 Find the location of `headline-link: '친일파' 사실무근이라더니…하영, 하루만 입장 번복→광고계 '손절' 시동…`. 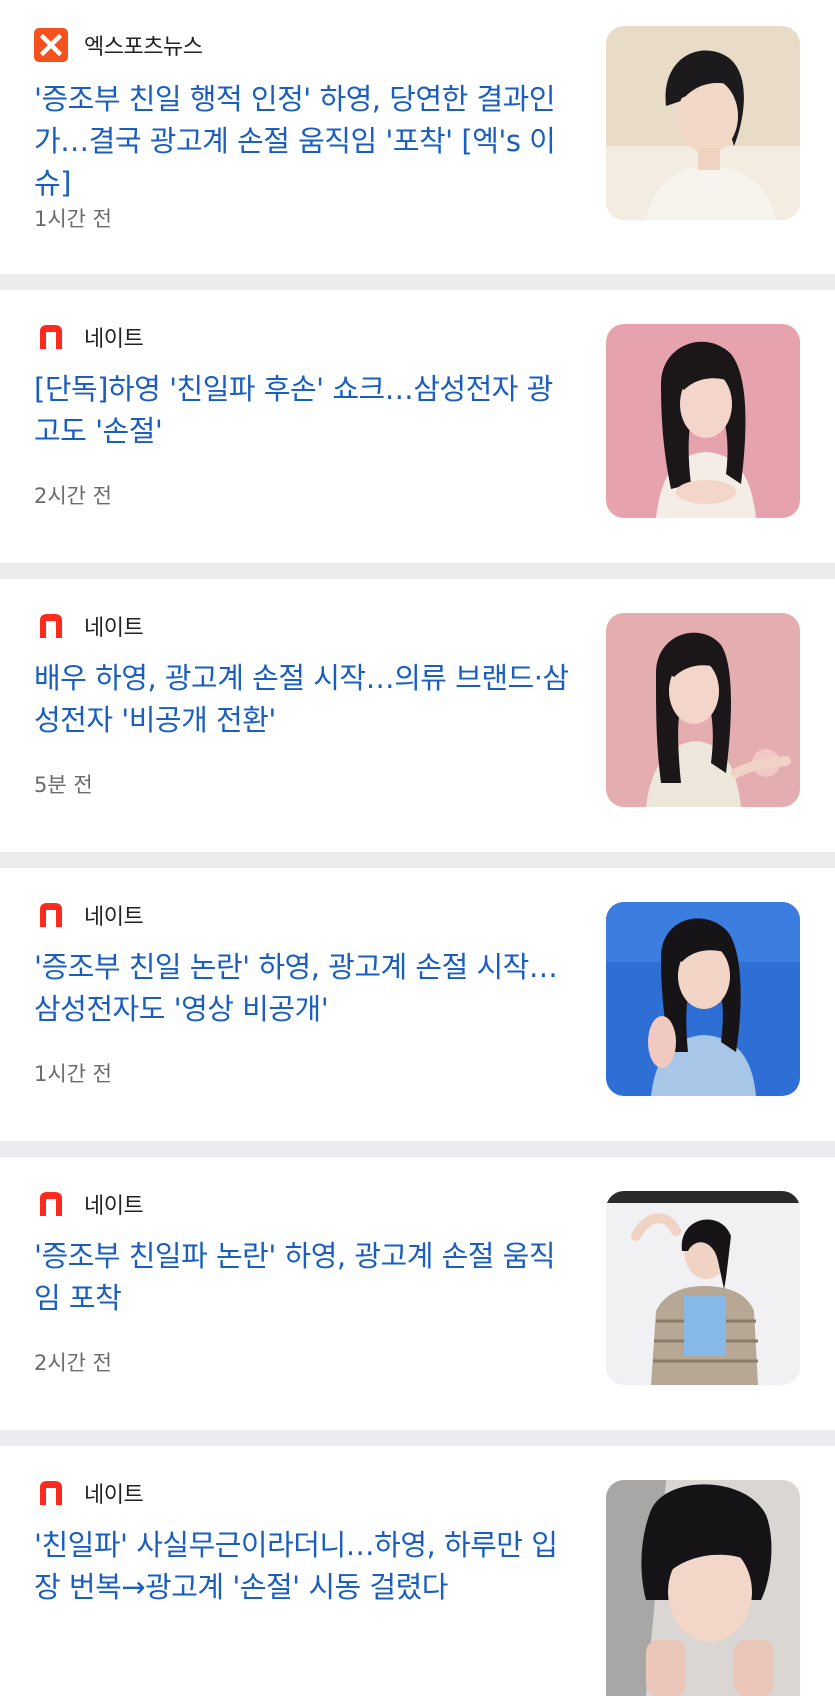

headline-link: '친일파' 사실무근이라더니…하영, 하루만 입장 번복→광고계 '손절' 시동… is located at coordinates (304, 1566).